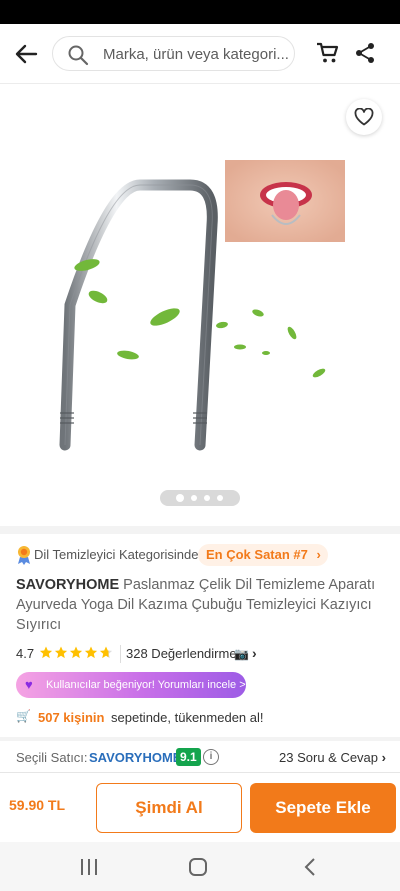 This screenshot has height=891, width=400. Describe the element at coordinates (76, 652) in the screenshot. I see `rating-stars` at that location.